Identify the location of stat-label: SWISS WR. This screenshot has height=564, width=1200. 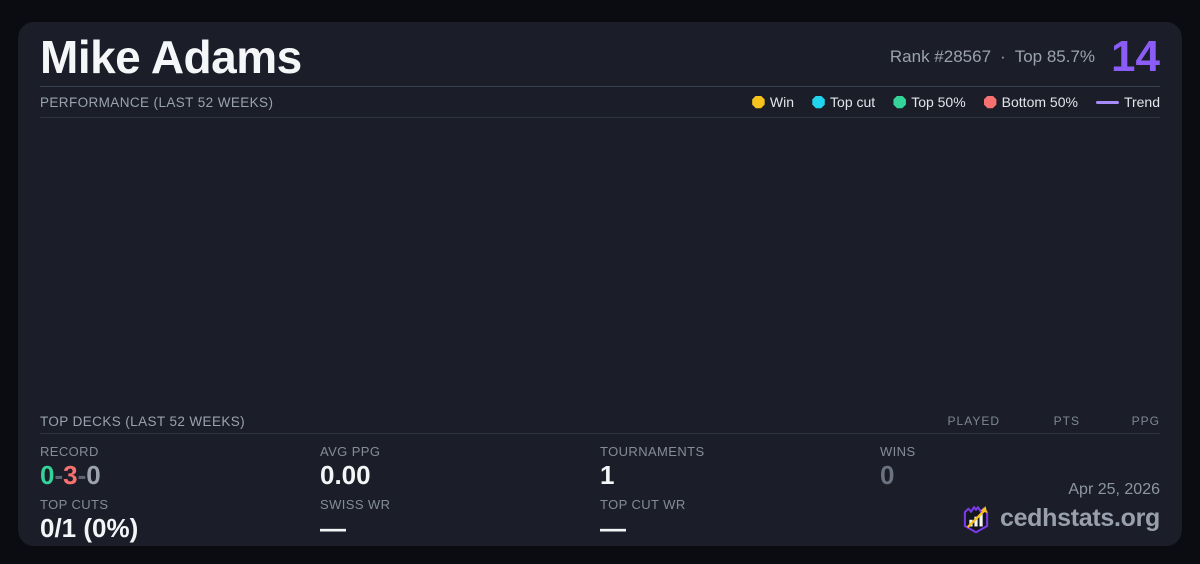
(355, 504).